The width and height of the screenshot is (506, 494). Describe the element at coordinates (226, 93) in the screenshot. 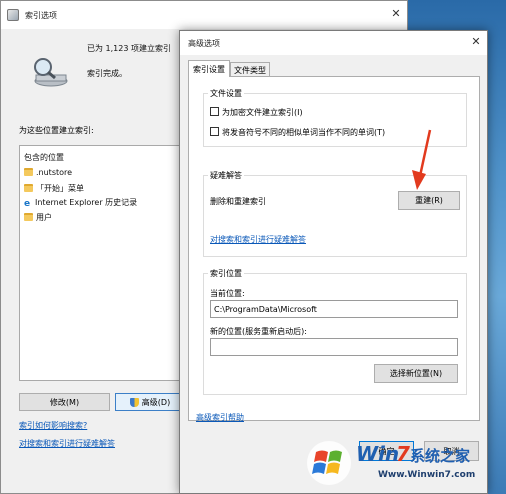

I see `group-title: 文件设置` at that location.